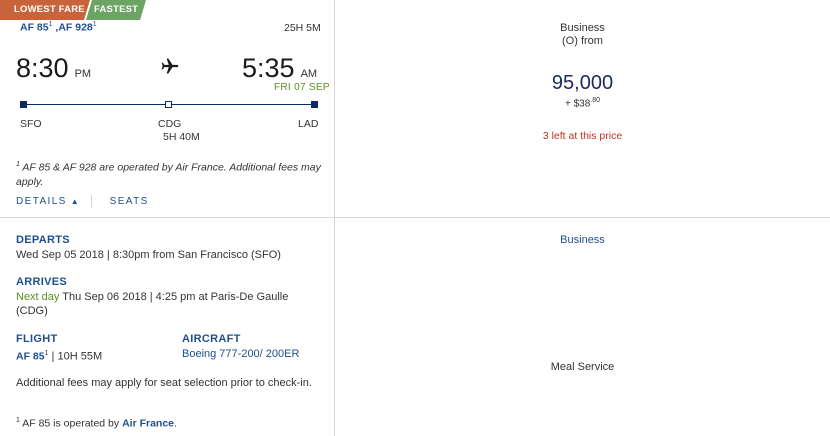  I want to click on flight-number-2: AF 928, so click(75, 27).